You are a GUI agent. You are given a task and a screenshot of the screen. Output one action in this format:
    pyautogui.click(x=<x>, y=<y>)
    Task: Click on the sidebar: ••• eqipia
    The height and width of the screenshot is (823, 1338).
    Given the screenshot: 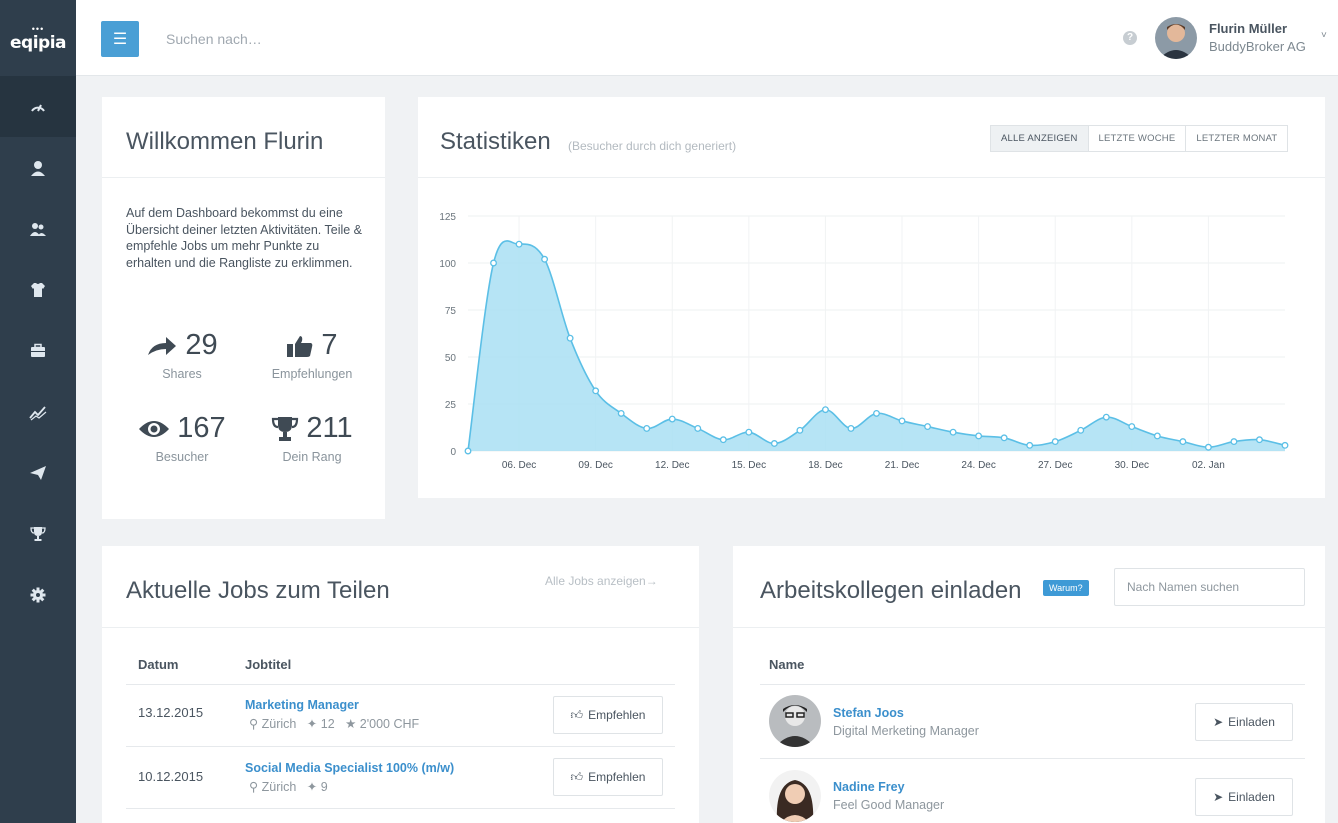 What is the action you would take?
    pyautogui.click(x=38, y=411)
    